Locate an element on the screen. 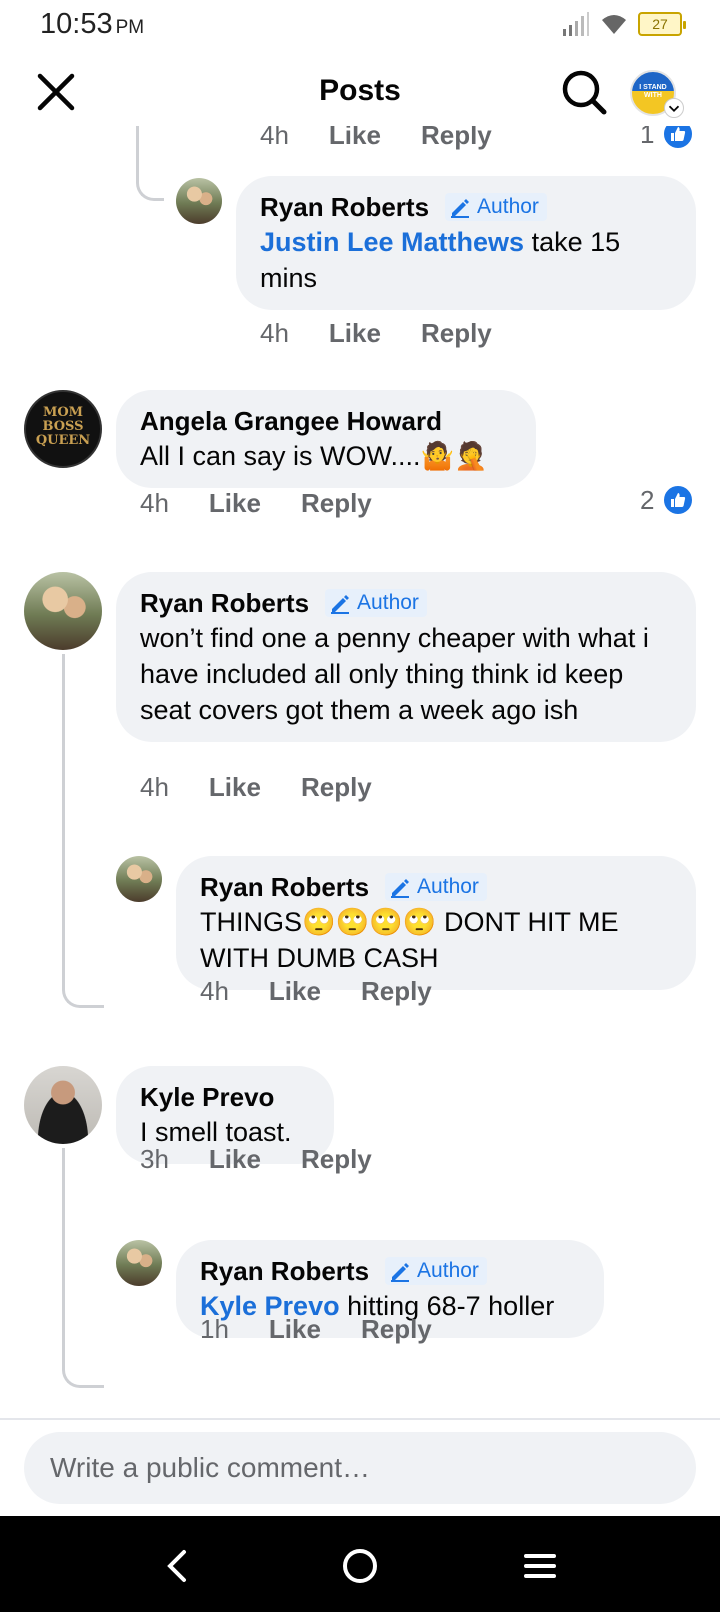 This screenshot has height=1612, width=720. menu-icon is located at coordinates (540, 1566).